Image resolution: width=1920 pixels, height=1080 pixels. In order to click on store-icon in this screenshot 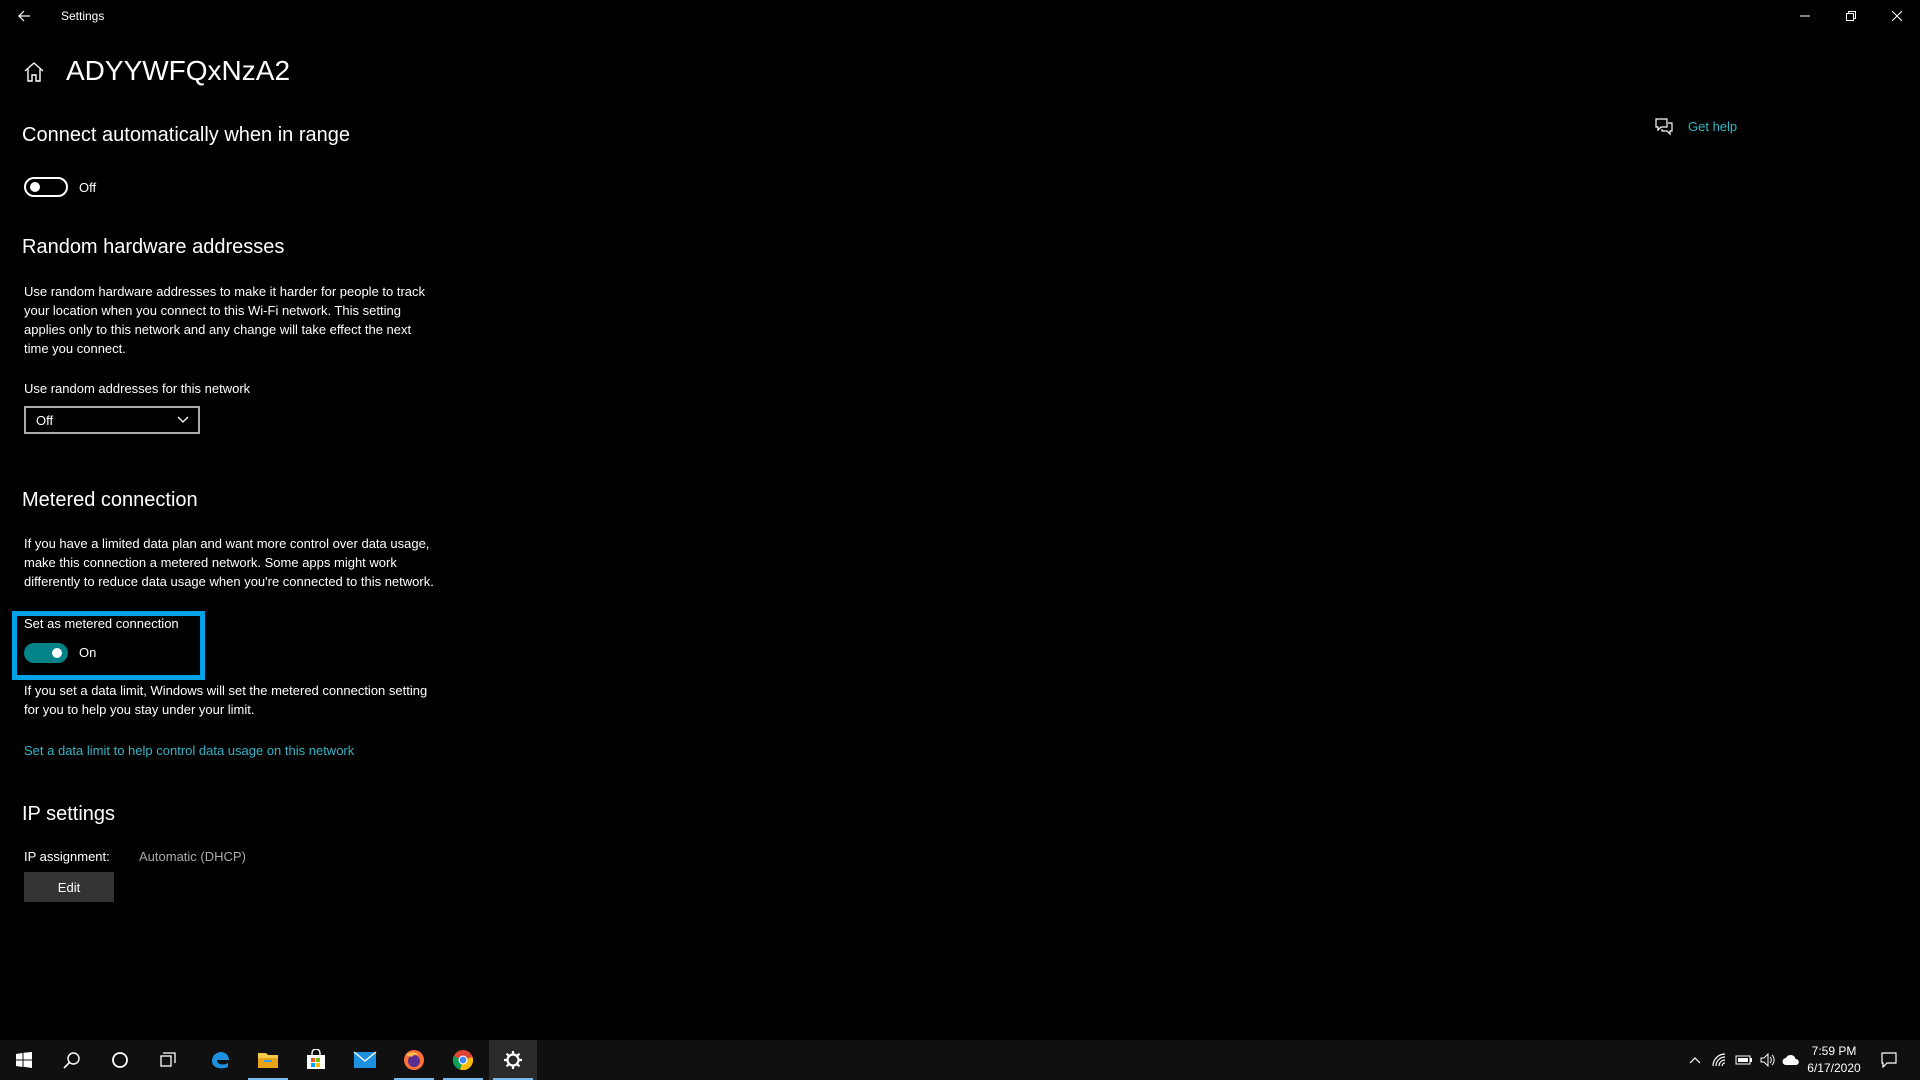, I will do `click(316, 1059)`.